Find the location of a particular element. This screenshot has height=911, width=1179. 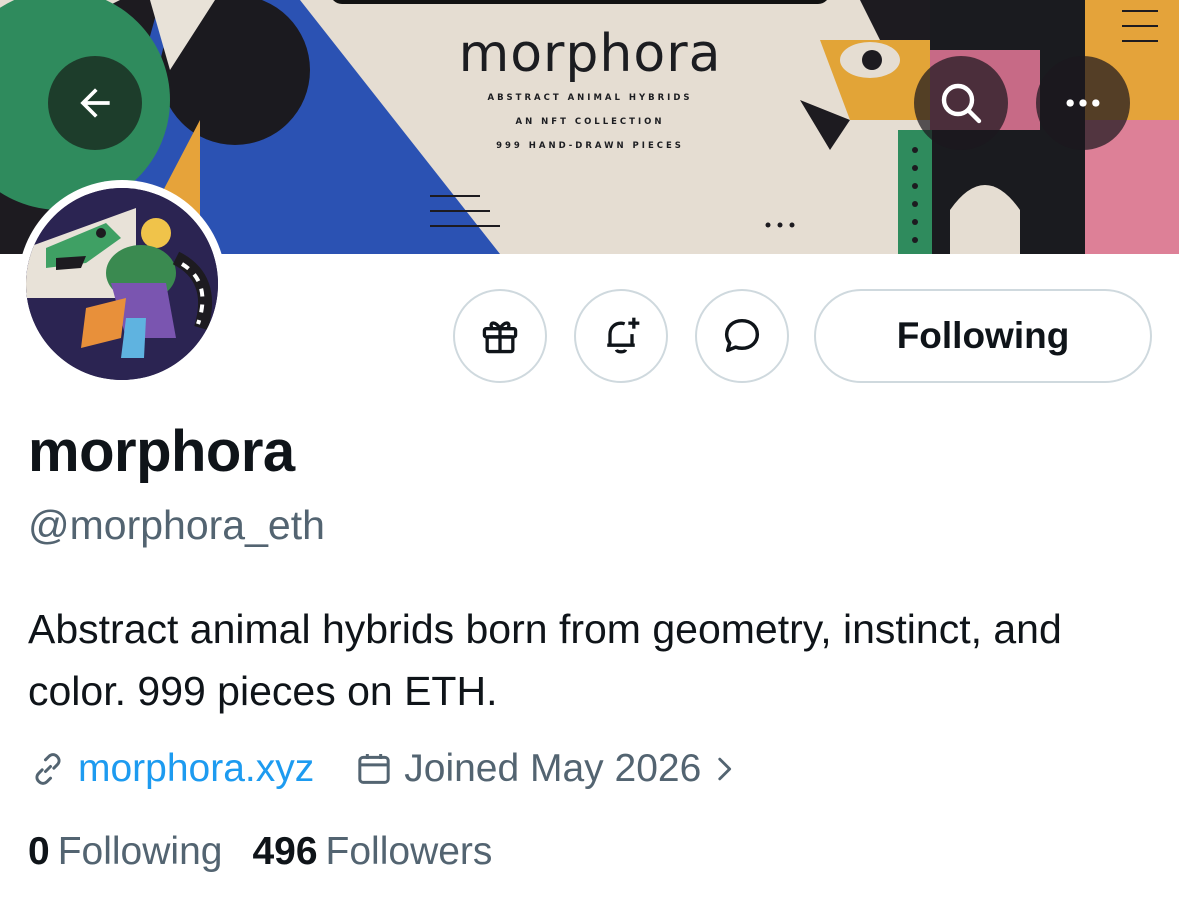

more-button is located at coordinates (1083, 103).